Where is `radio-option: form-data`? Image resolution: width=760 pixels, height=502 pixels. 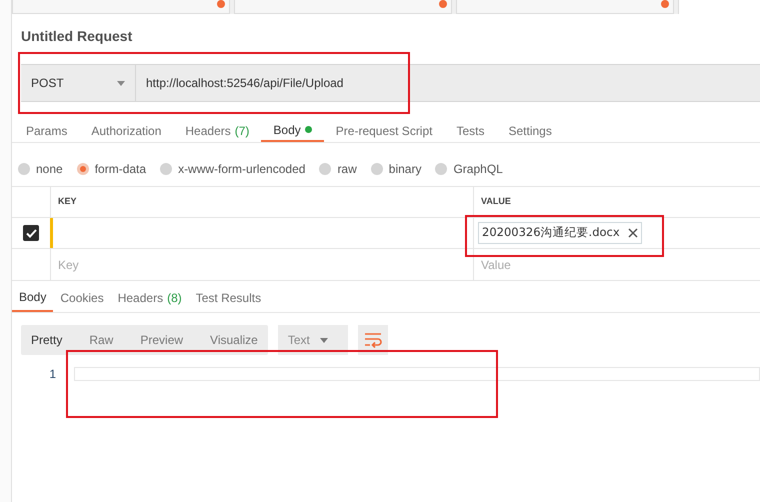
radio-option: form-data is located at coordinates (111, 169).